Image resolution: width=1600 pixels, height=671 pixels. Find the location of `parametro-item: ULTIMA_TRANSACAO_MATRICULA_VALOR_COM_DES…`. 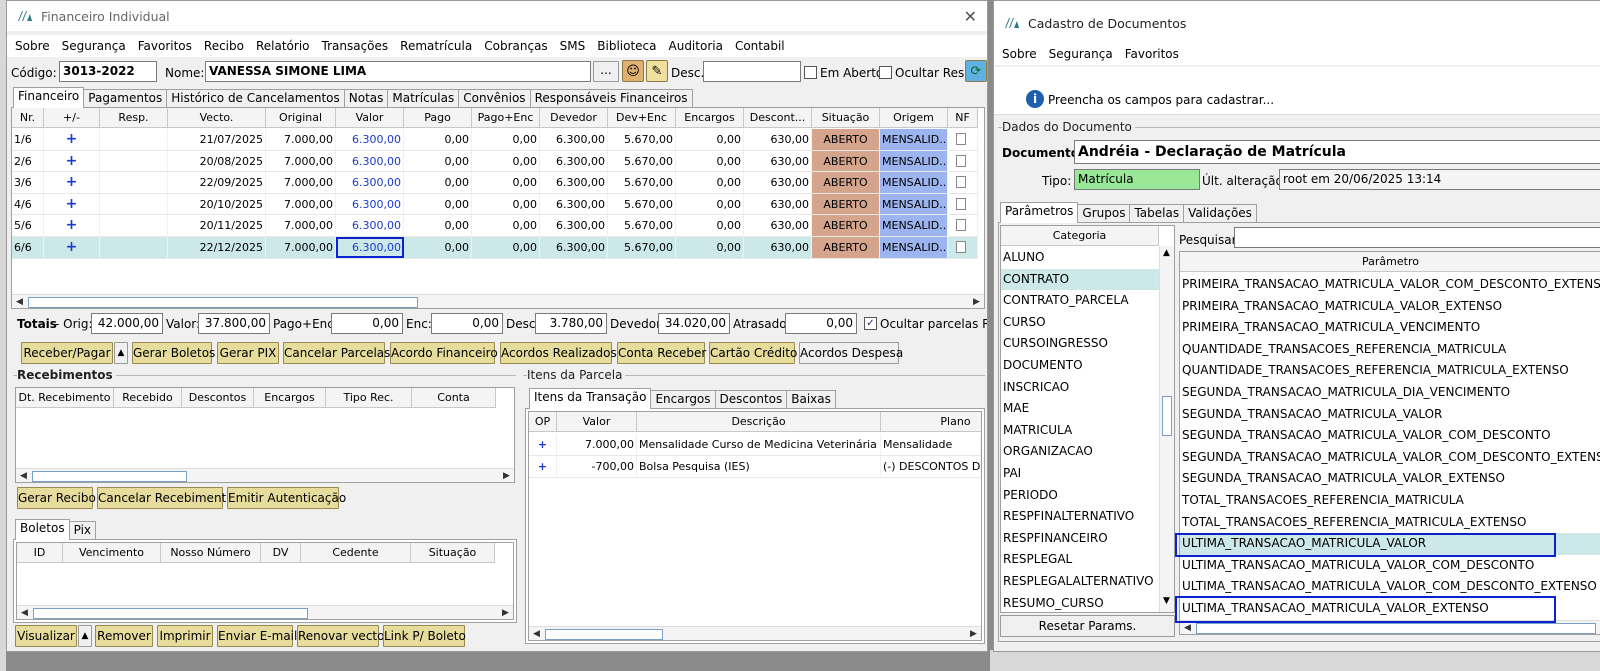

parametro-item: ULTIMA_TRANSACAO_MATRICULA_VALOR_COM_DES… is located at coordinates (1390, 566).